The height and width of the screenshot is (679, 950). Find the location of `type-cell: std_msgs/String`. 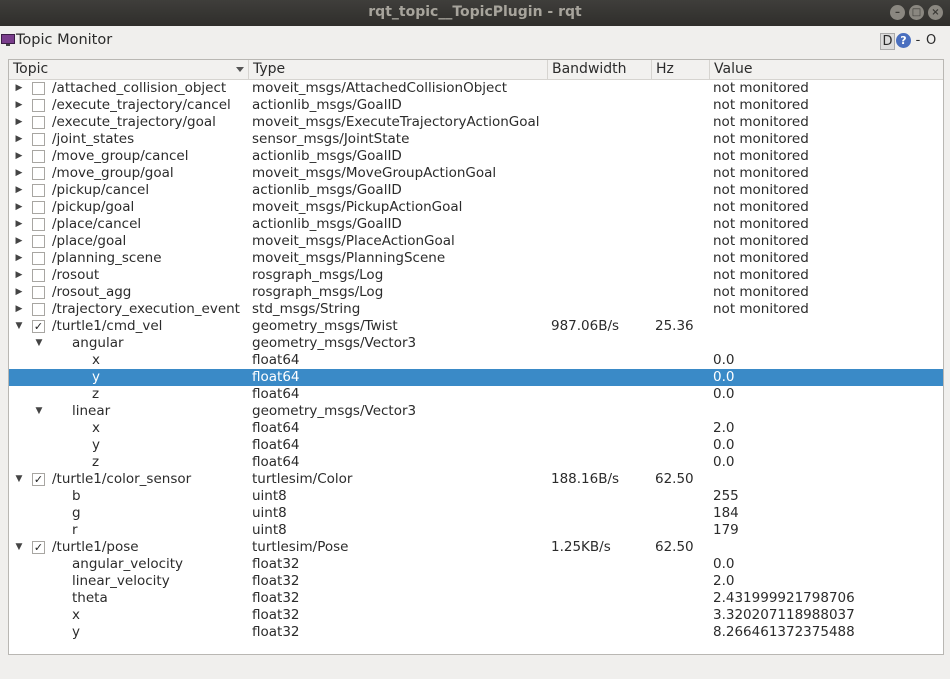

type-cell: std_msgs/String is located at coordinates (306, 309).